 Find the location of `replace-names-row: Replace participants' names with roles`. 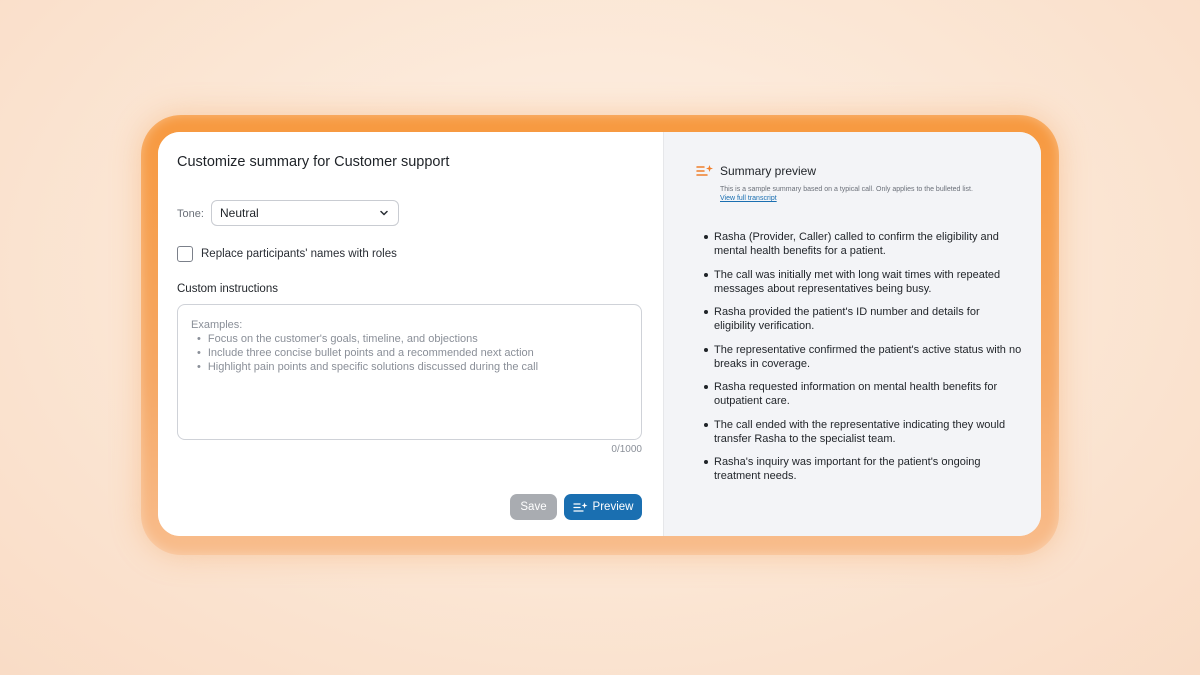

replace-names-row: Replace participants' names with roles is located at coordinates (287, 254).